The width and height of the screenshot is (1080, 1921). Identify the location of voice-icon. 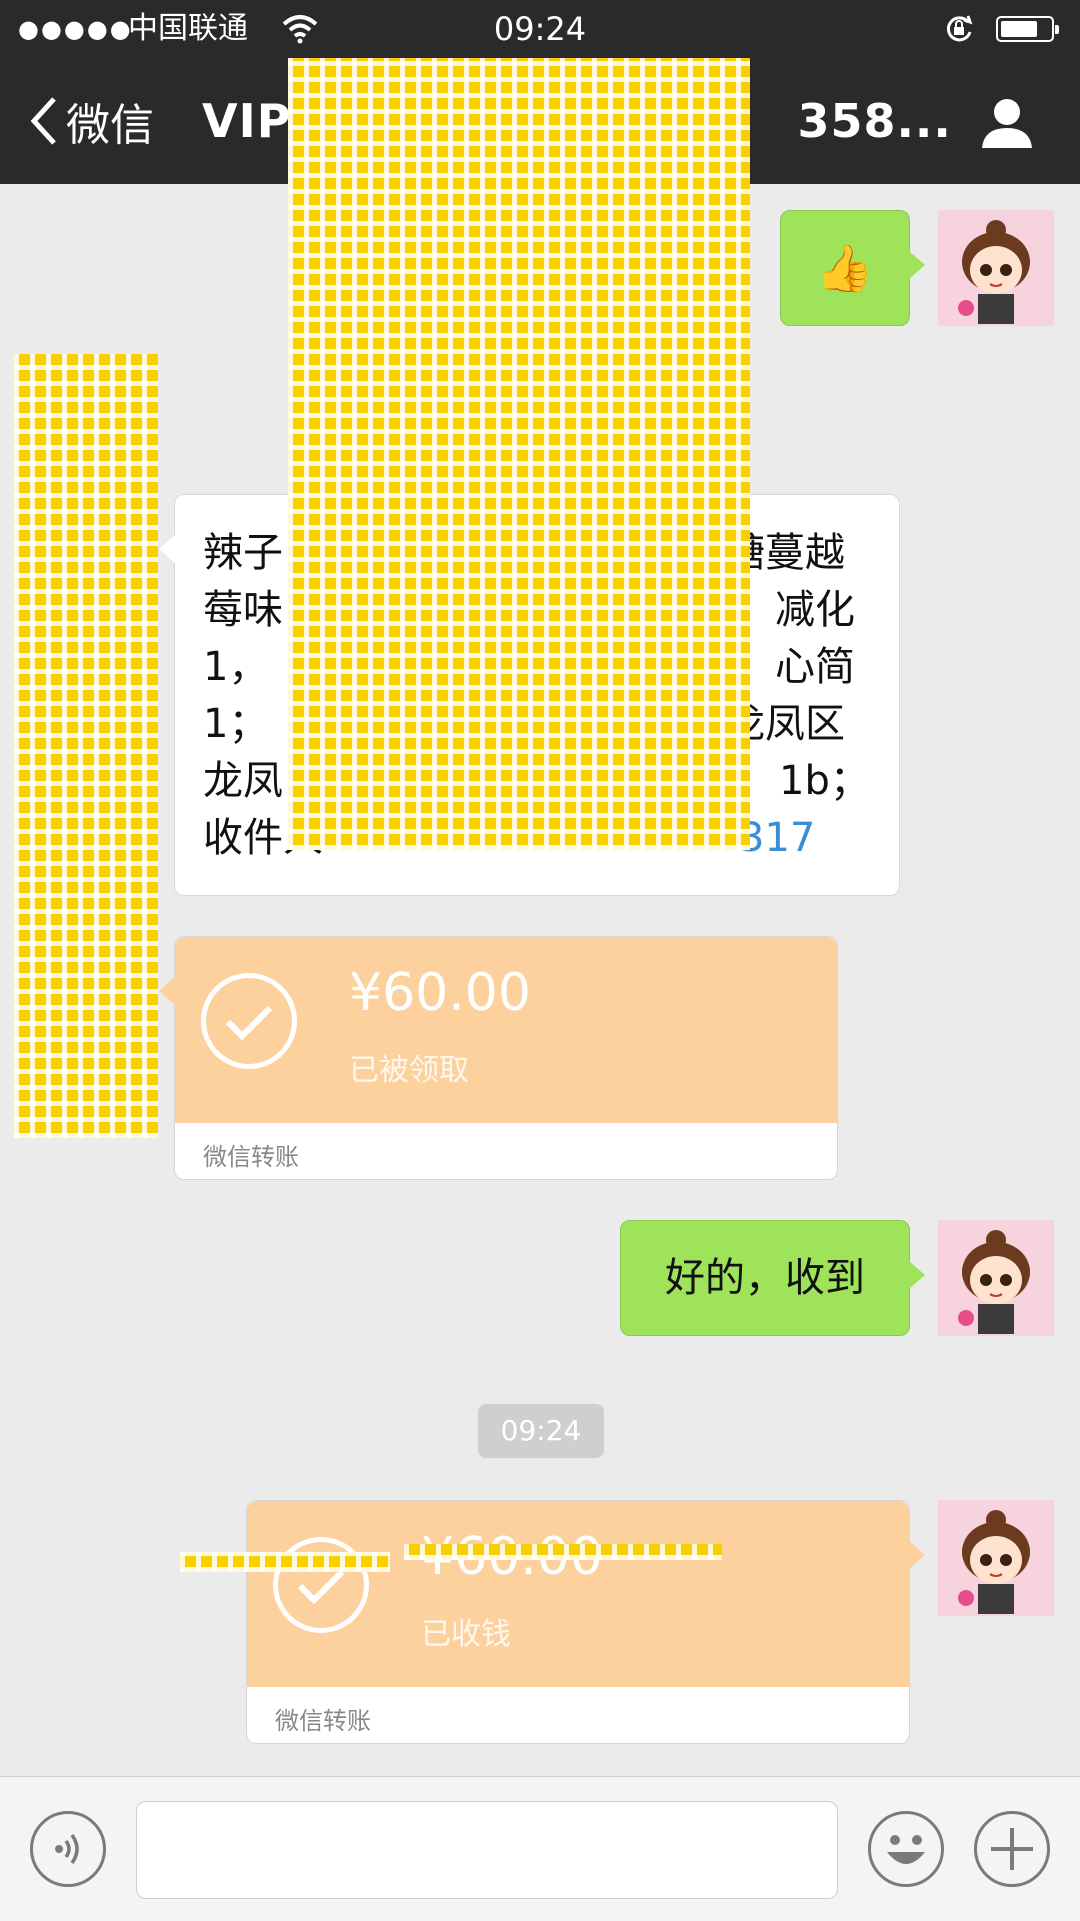
(67, 1849).